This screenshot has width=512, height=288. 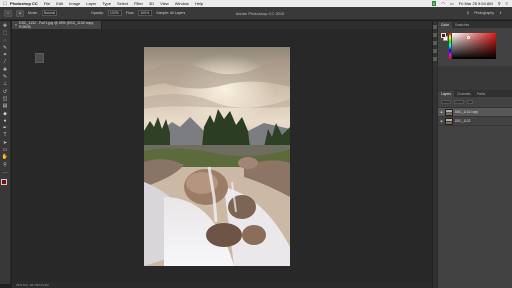 What do you see at coordinates (106, 3) in the screenshot?
I see `menu-item-type: Type` at bounding box center [106, 3].